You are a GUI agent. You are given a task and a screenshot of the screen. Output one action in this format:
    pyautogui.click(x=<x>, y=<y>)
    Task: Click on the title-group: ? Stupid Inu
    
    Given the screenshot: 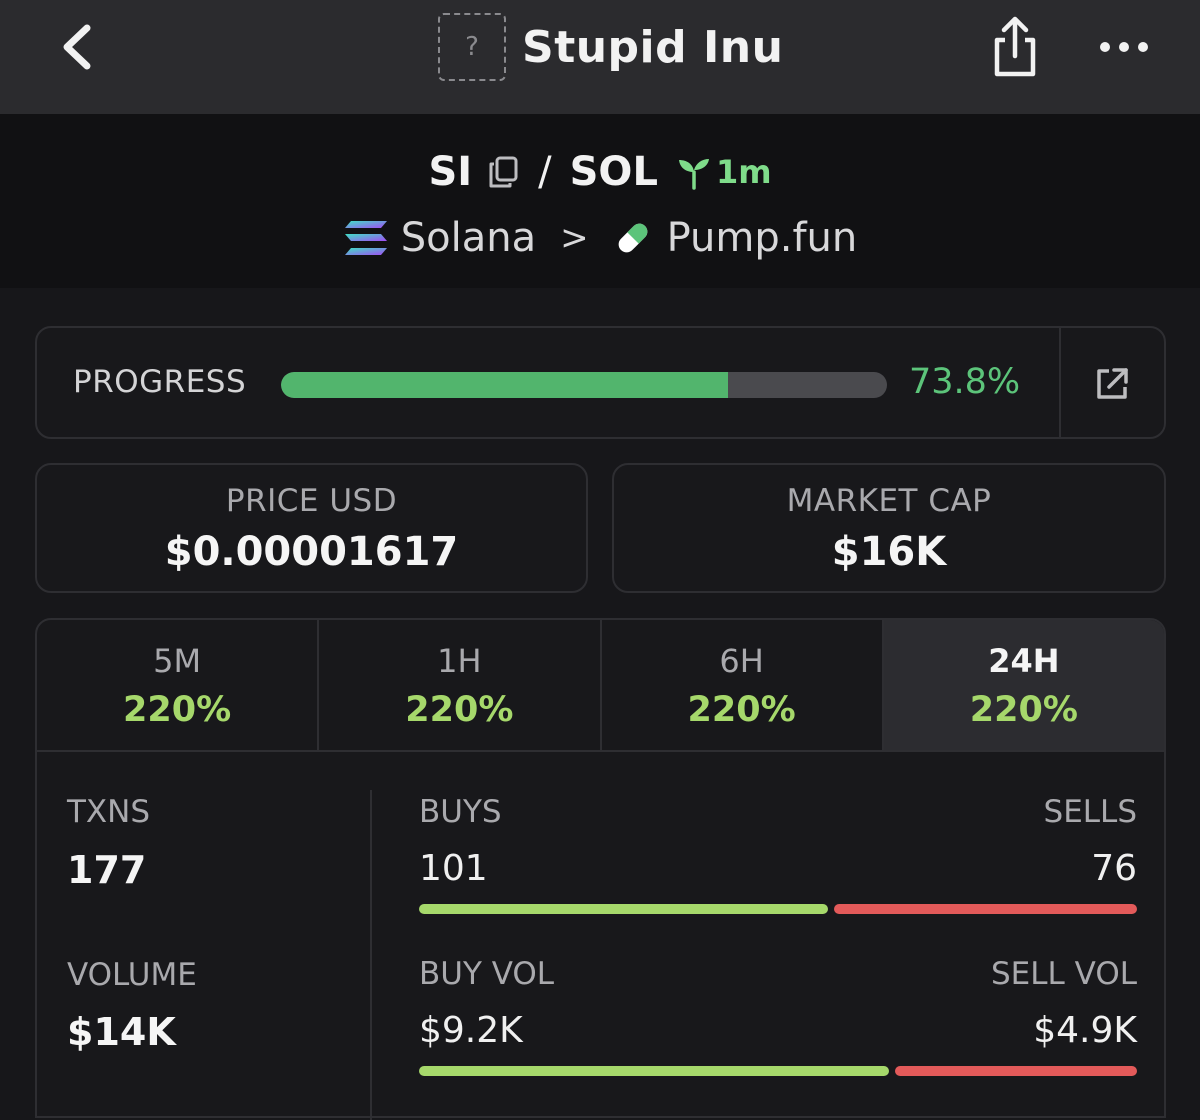 What is the action you would take?
    pyautogui.click(x=610, y=47)
    